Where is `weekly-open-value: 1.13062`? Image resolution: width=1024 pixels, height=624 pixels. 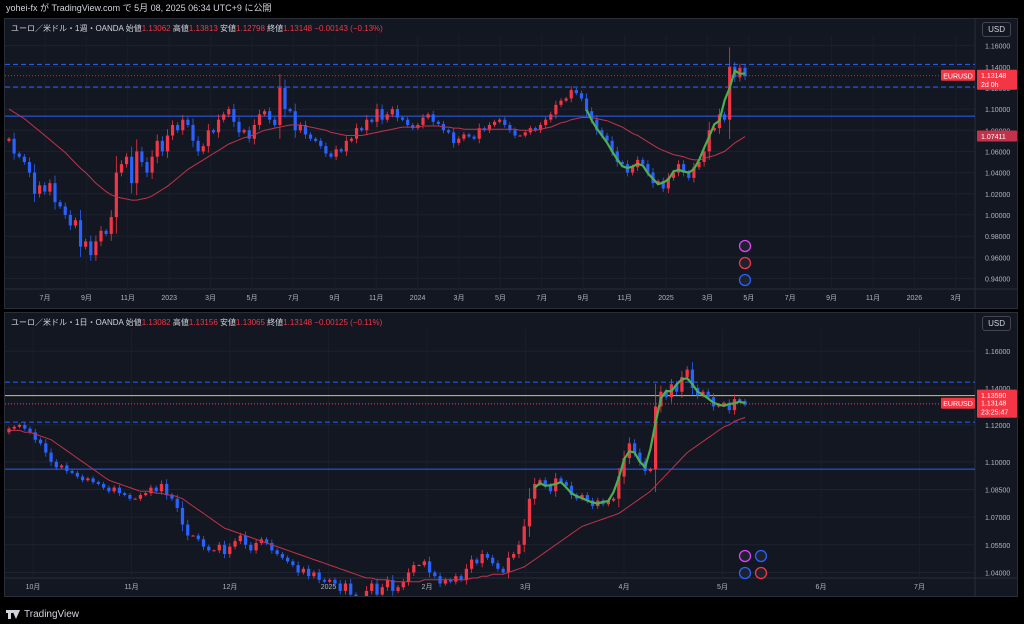
weekly-open-value: 1.13062 is located at coordinates (156, 28).